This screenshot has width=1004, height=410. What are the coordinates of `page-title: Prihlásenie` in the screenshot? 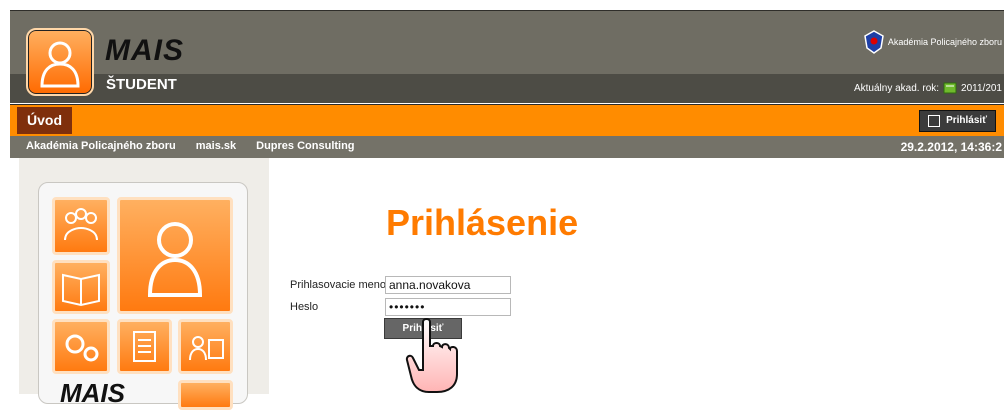 It's located at (482, 222).